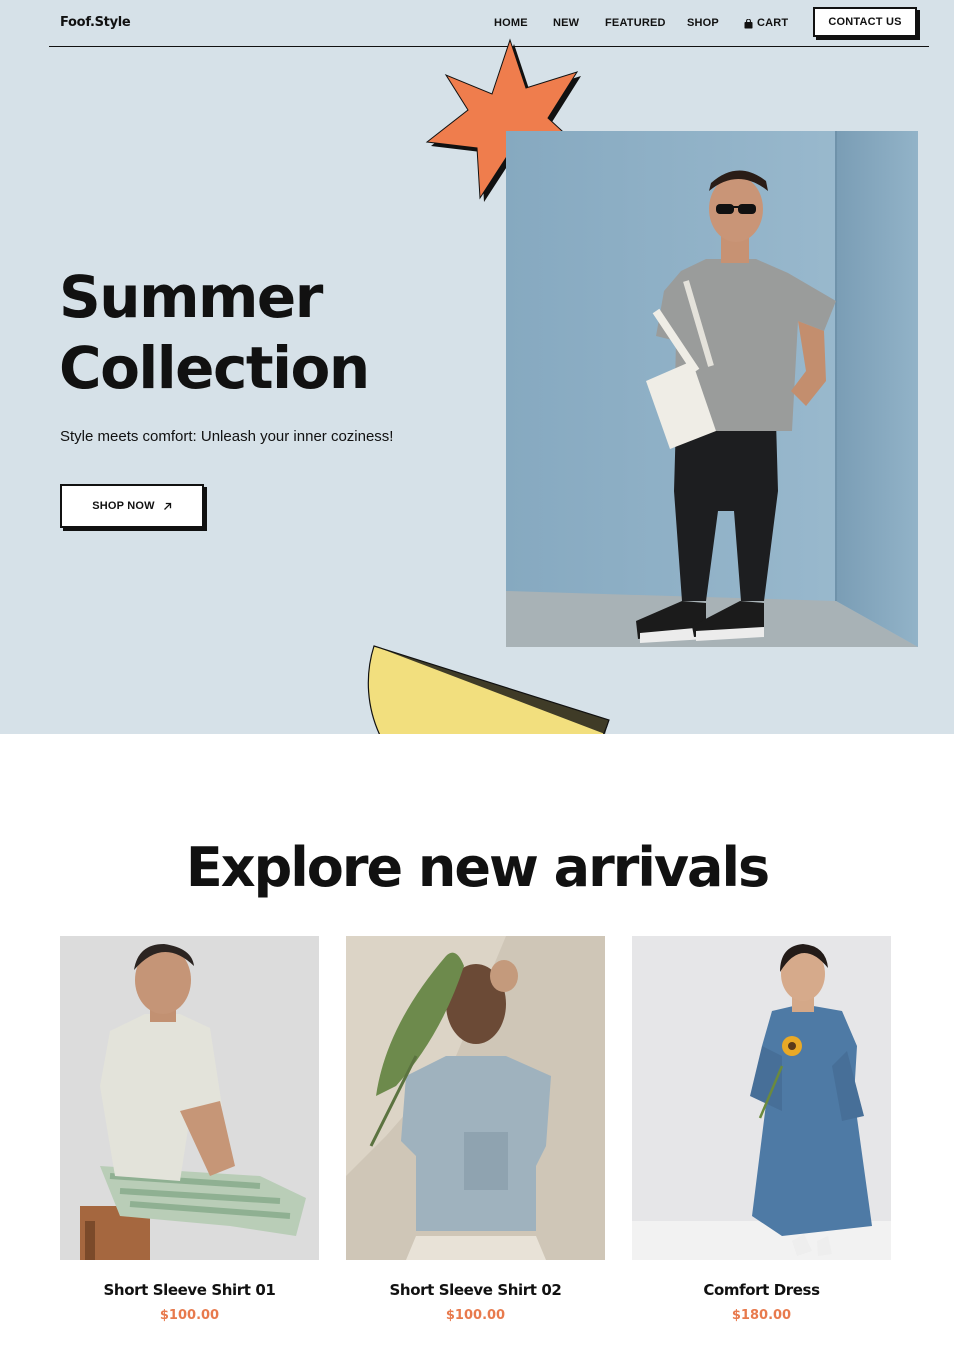 Image resolution: width=954 pixels, height=1362 pixels. I want to click on nav-cart-label: CART, so click(773, 23).